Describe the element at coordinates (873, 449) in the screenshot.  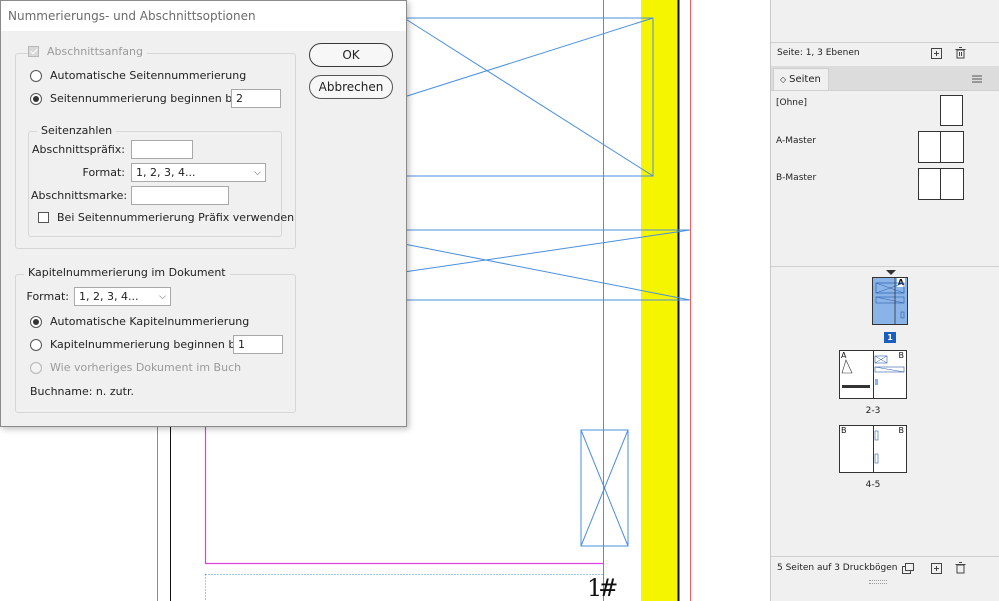
I see `spread-4-5-thumbnail: B B` at that location.